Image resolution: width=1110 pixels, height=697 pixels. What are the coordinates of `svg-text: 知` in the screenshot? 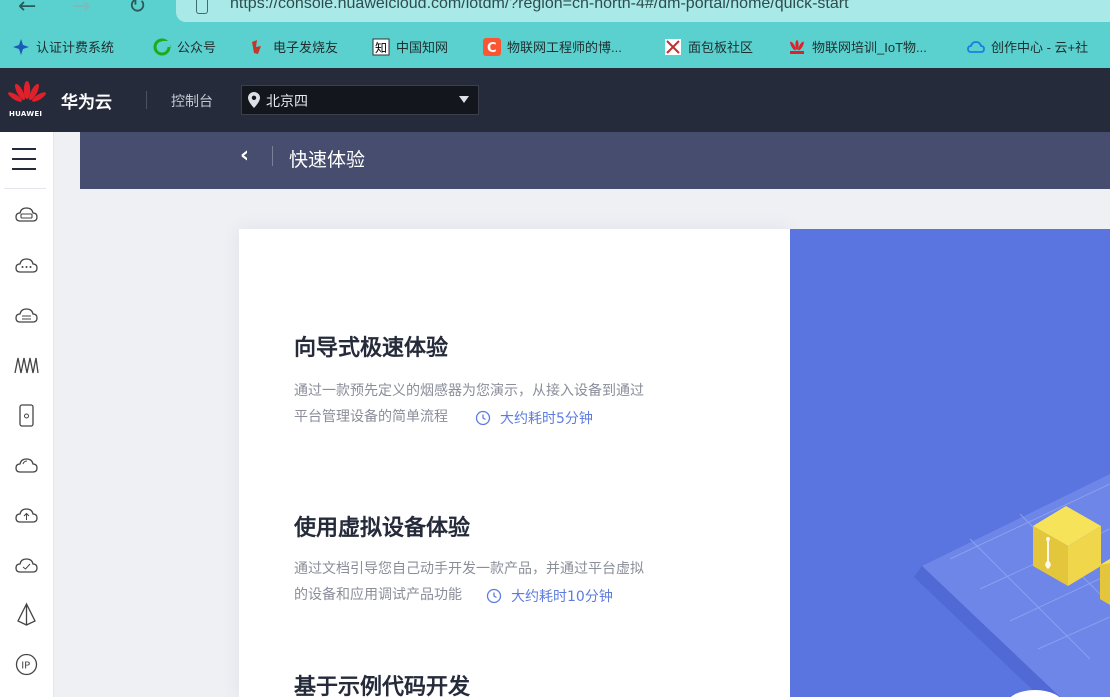 It's located at (381, 48).